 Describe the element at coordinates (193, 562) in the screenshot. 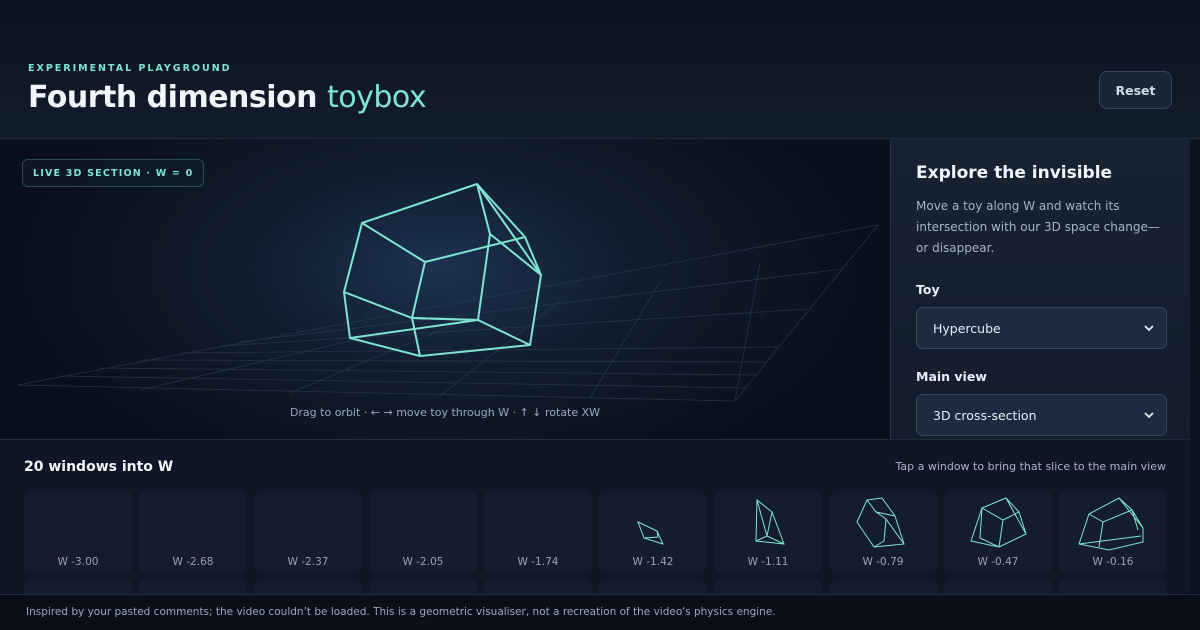

I see `slice-window-label: W -2.68` at that location.